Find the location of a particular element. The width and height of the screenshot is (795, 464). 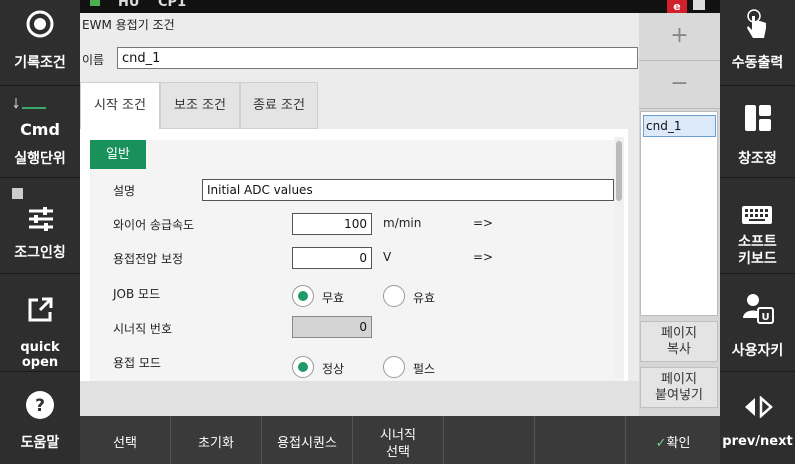

wire-speed-input: 100 is located at coordinates (332, 224).